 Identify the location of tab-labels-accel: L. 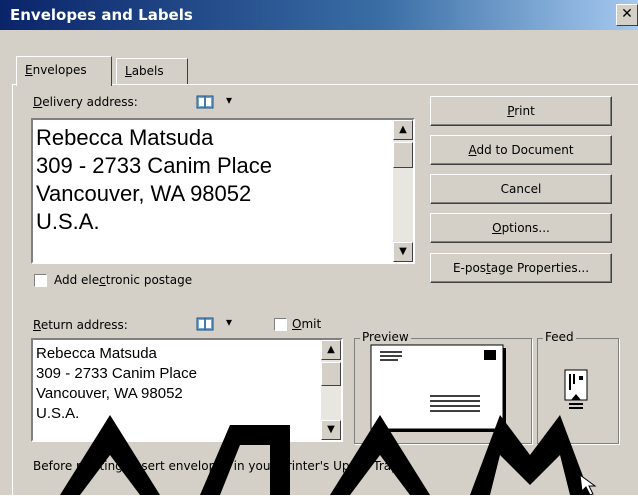
(128, 71).